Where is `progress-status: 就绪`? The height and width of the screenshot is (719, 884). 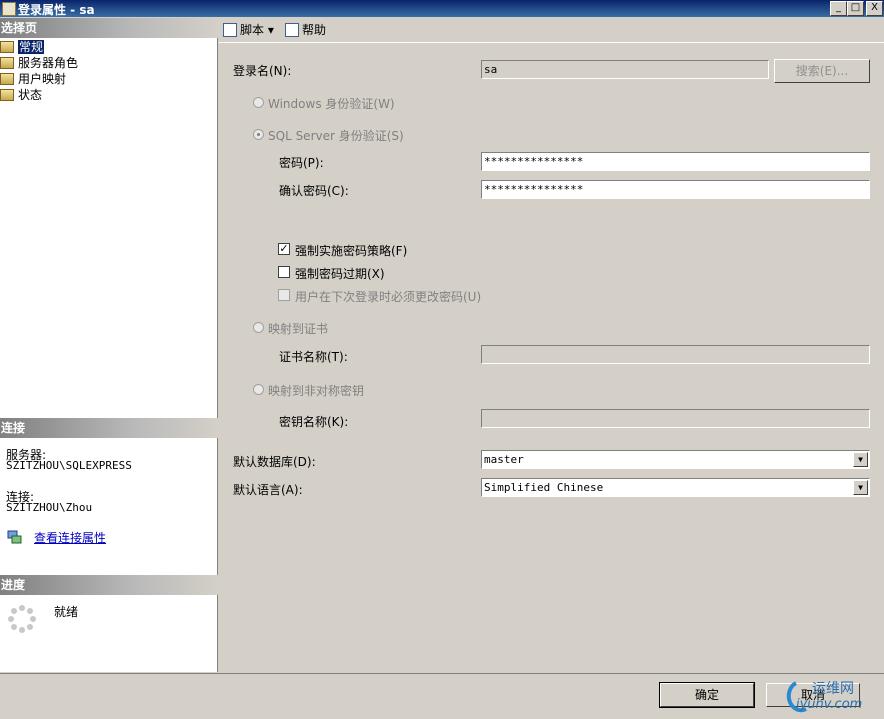 progress-status: 就绪 is located at coordinates (66, 612).